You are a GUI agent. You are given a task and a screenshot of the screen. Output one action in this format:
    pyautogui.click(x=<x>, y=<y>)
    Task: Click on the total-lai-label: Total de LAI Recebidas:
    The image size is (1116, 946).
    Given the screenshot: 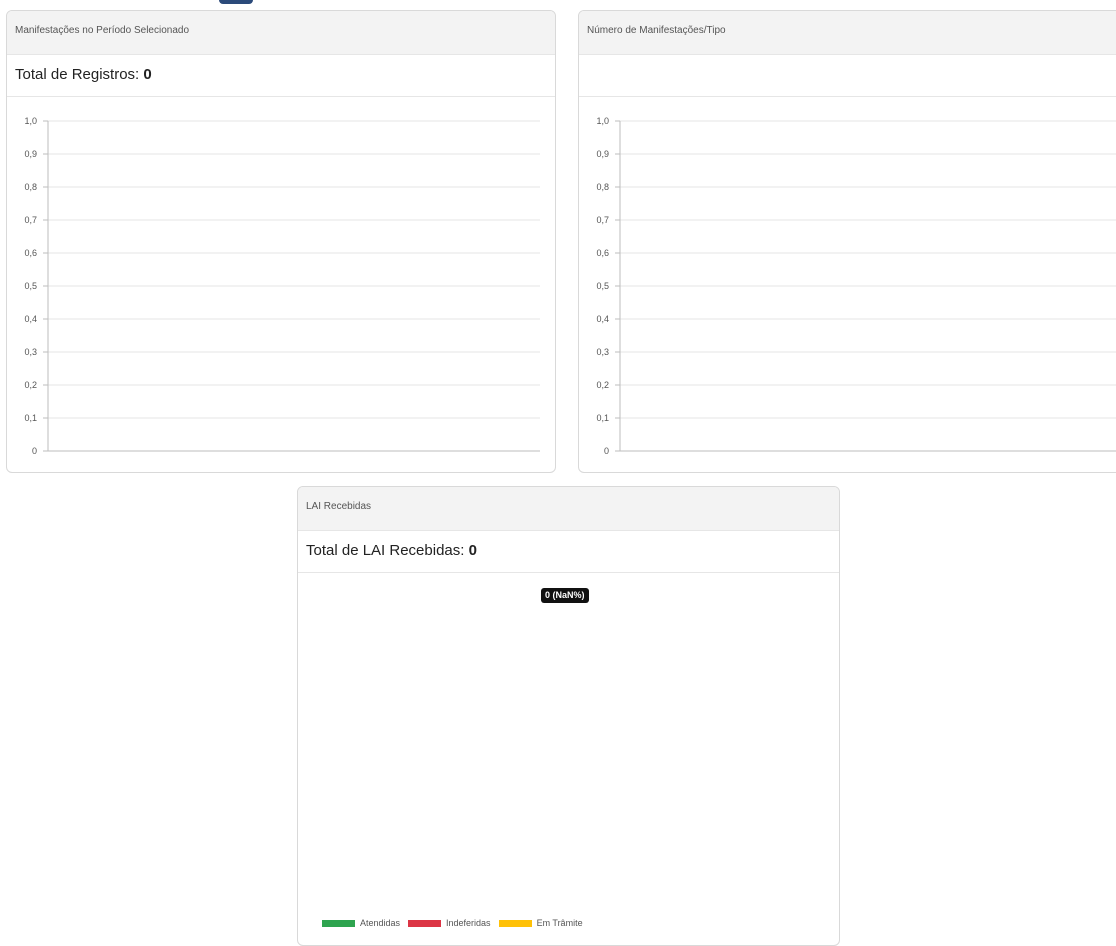 What is the action you would take?
    pyautogui.click(x=387, y=550)
    